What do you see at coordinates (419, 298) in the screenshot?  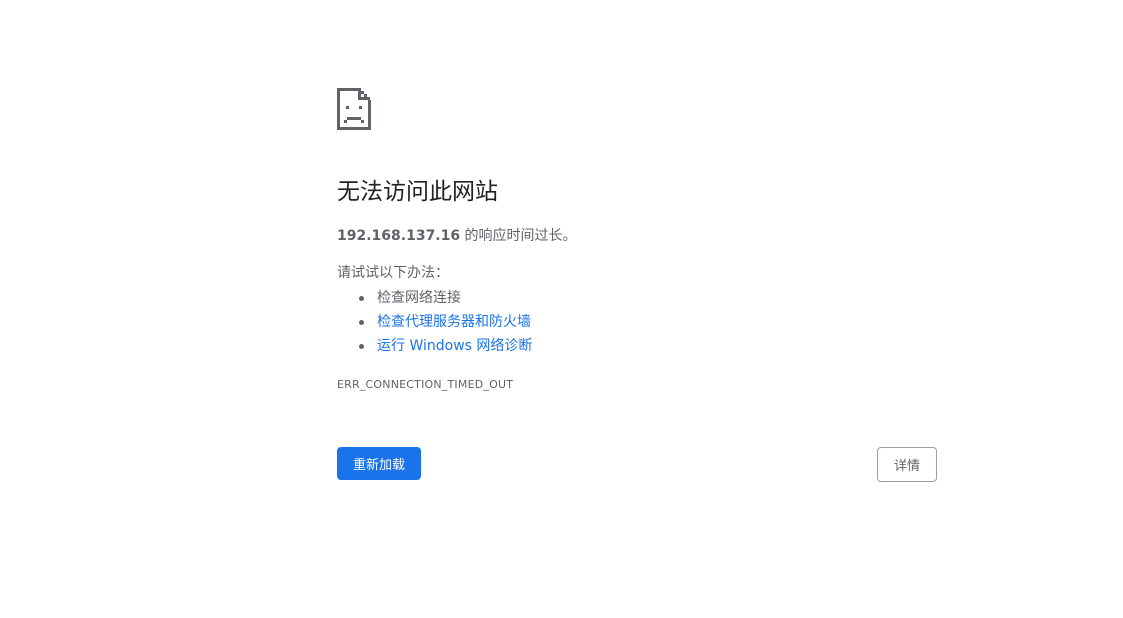 I see `suggestion-label: 检查网络连接` at bounding box center [419, 298].